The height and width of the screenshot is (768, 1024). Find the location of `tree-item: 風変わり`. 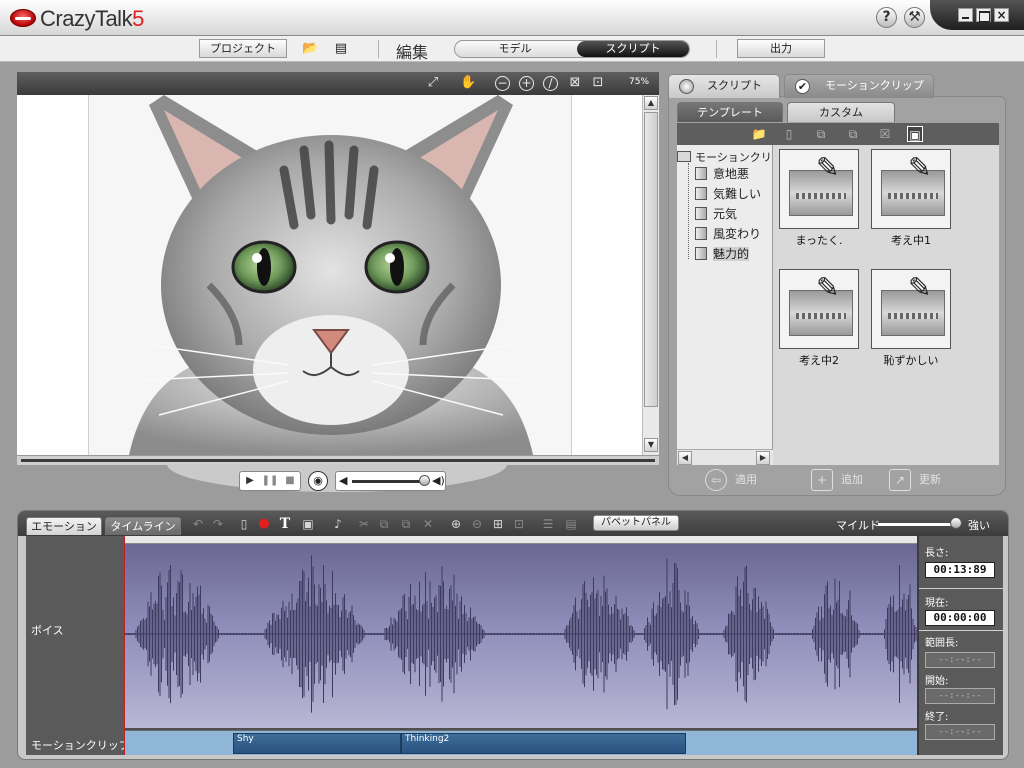

tree-item: 風変わり is located at coordinates (728, 233).